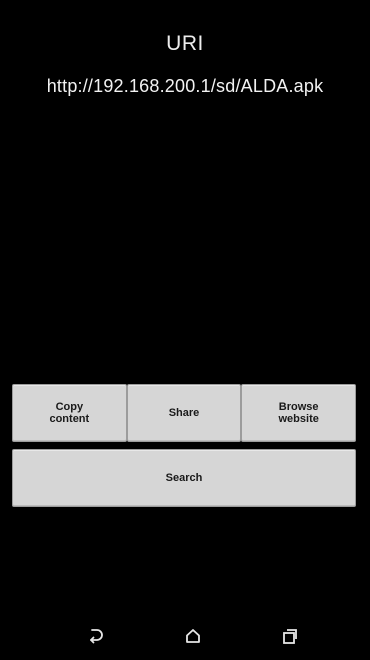  What do you see at coordinates (299, 413) in the screenshot?
I see `browse-website-button: Browse website` at bounding box center [299, 413].